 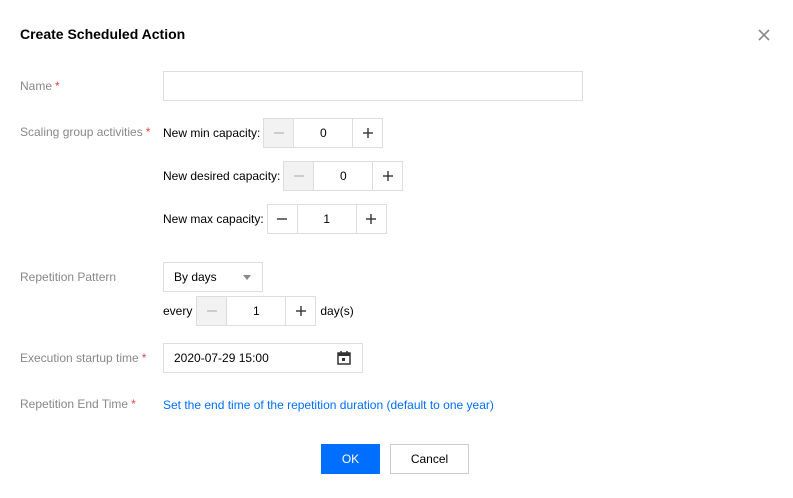 I want to click on end-time-label: Repetition End Time *, so click(x=78, y=404).